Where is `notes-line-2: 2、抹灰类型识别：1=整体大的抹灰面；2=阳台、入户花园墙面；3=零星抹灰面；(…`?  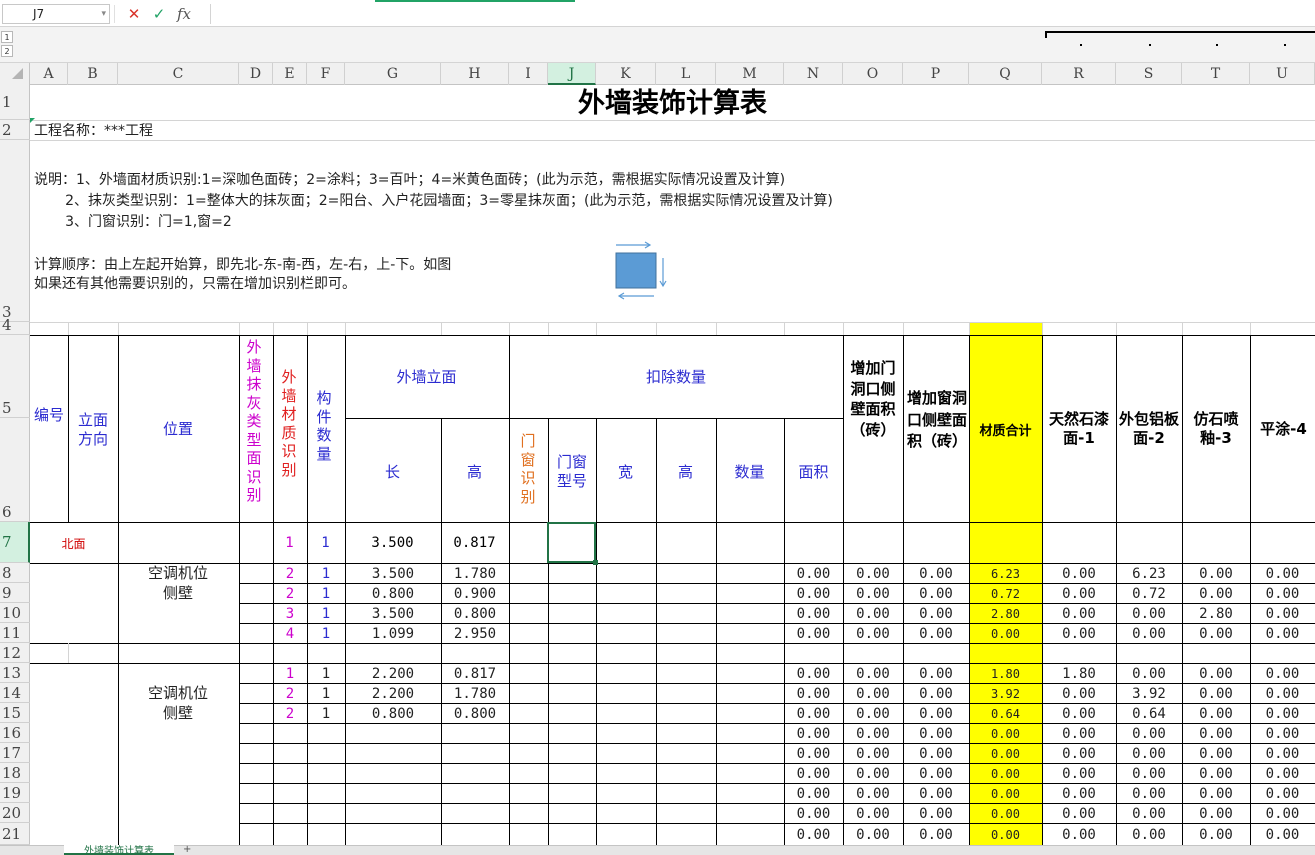
notes-line-2: 2、抹灰类型识别：1=整体大的抹灰面；2=阳台、入户花园墙面；3=零星抹灰面；(… is located at coordinates (433, 201).